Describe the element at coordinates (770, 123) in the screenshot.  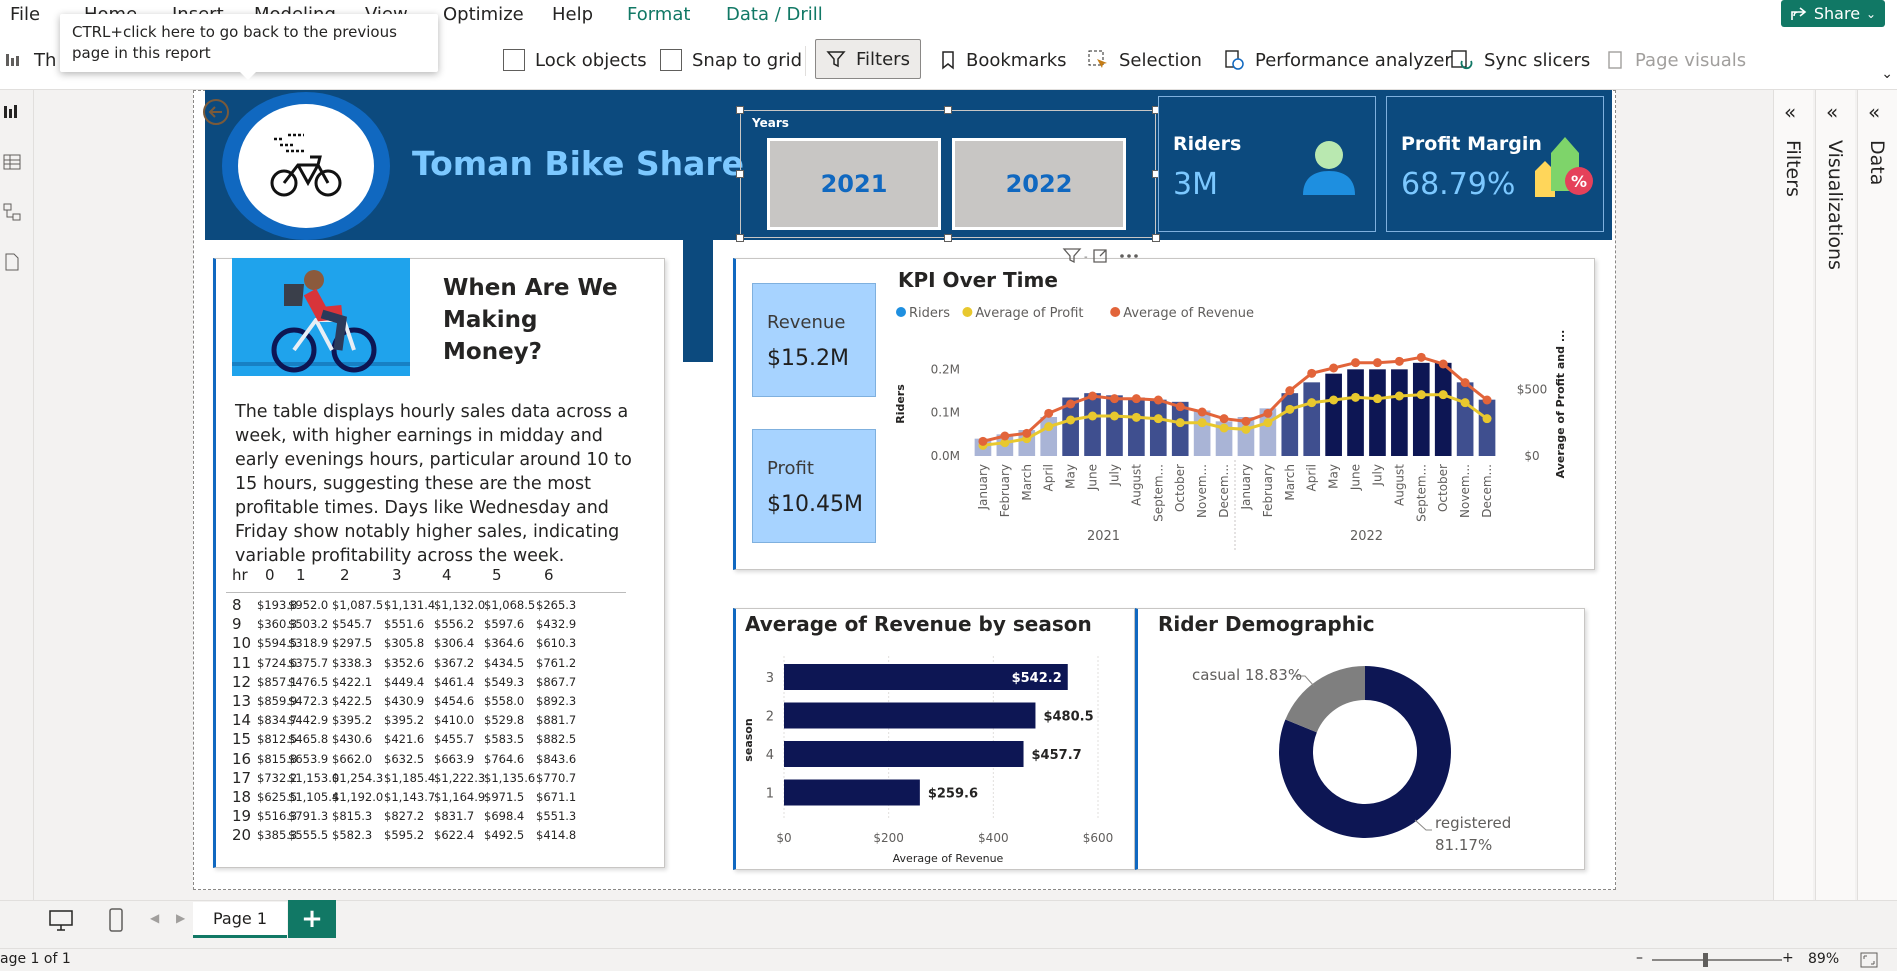
I see `slicer-label: Years` at that location.